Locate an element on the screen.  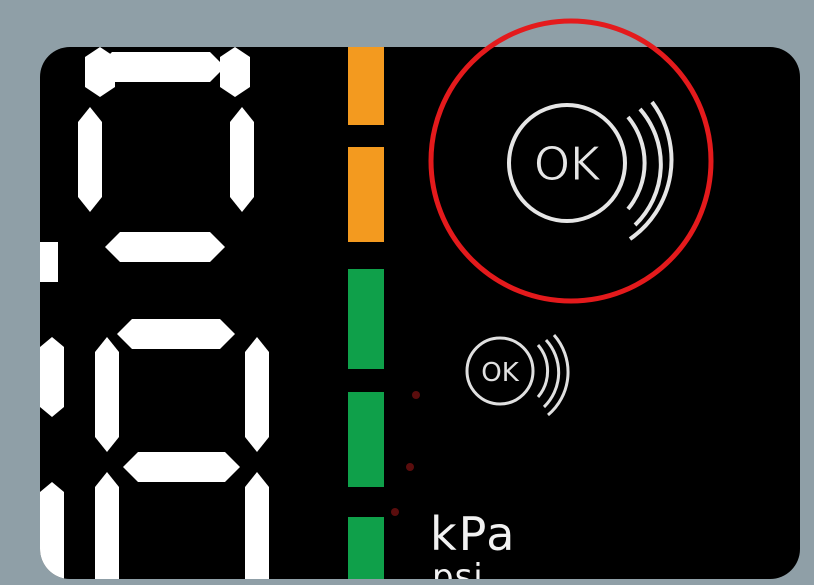
digit-top-seg-a2 is located at coordinates (100, 72).